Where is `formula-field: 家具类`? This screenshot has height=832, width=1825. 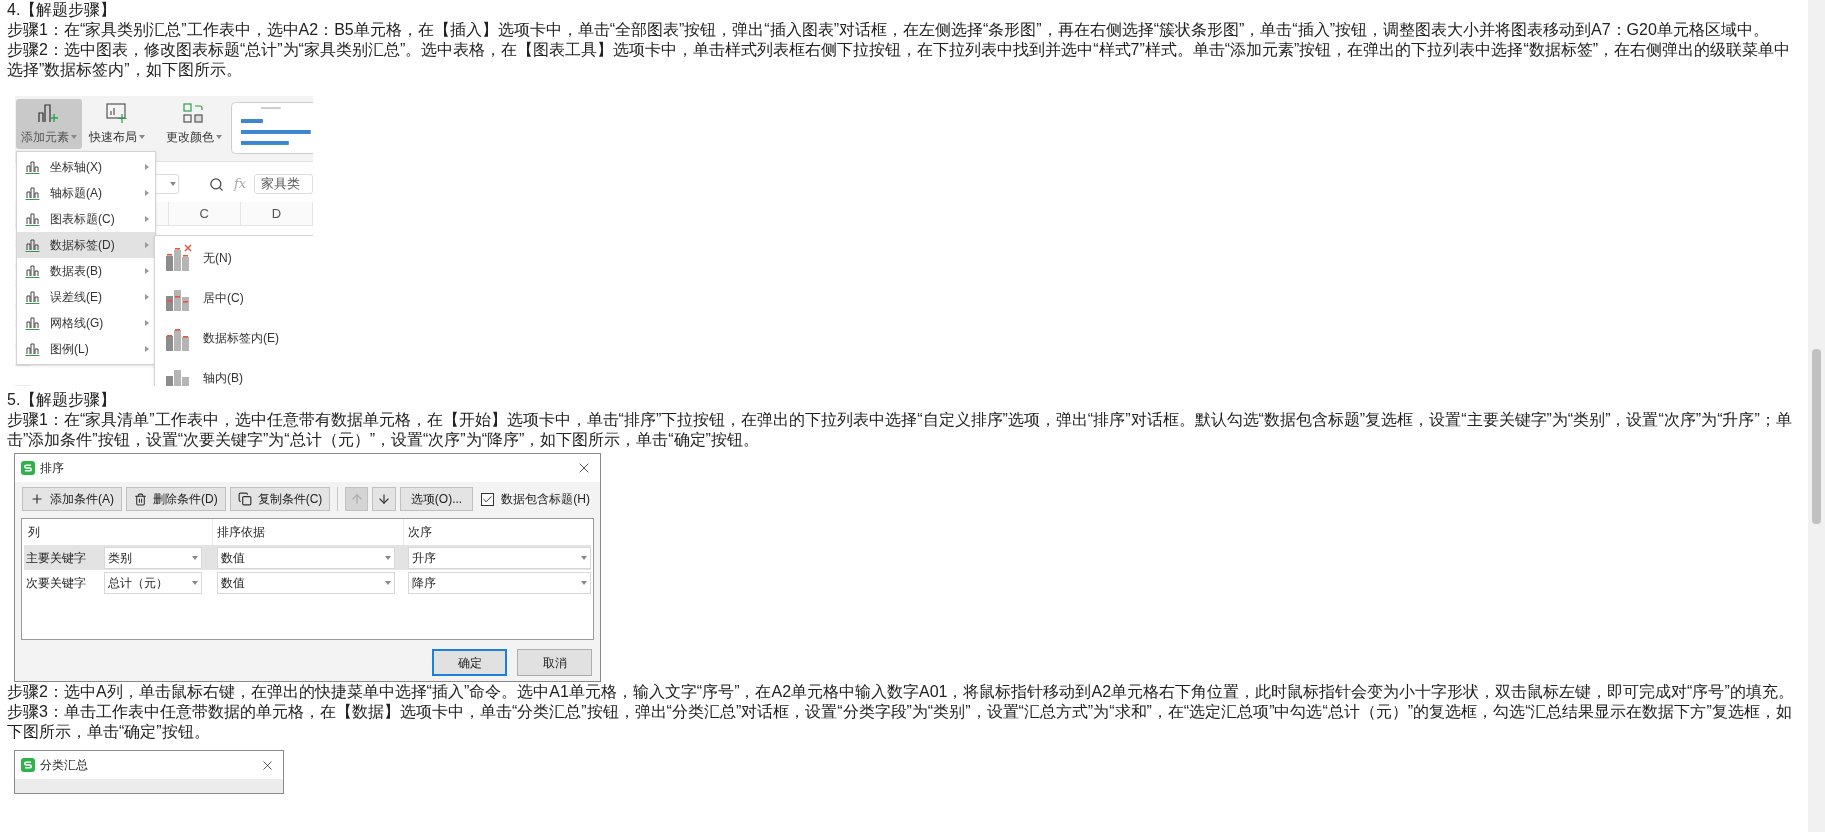
formula-field: 家具类 is located at coordinates (283, 184).